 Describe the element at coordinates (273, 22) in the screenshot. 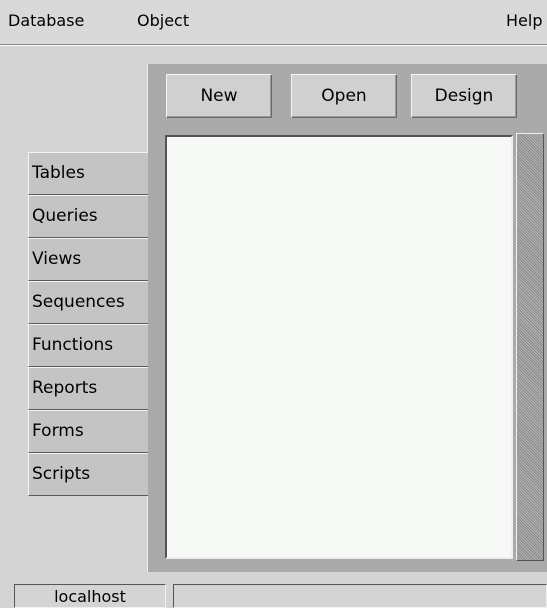

I see `menu-bar: Database Object Help` at that location.